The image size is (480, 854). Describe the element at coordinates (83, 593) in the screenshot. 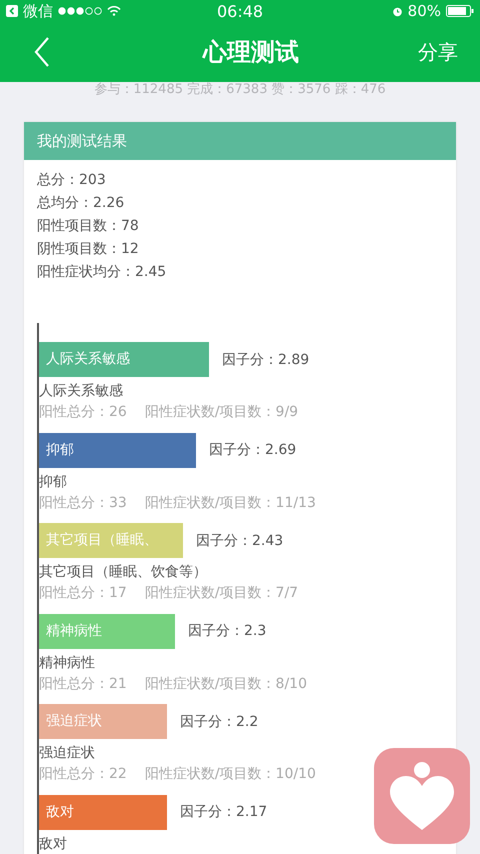

I see `positive-total: 阳性总分：17` at that location.